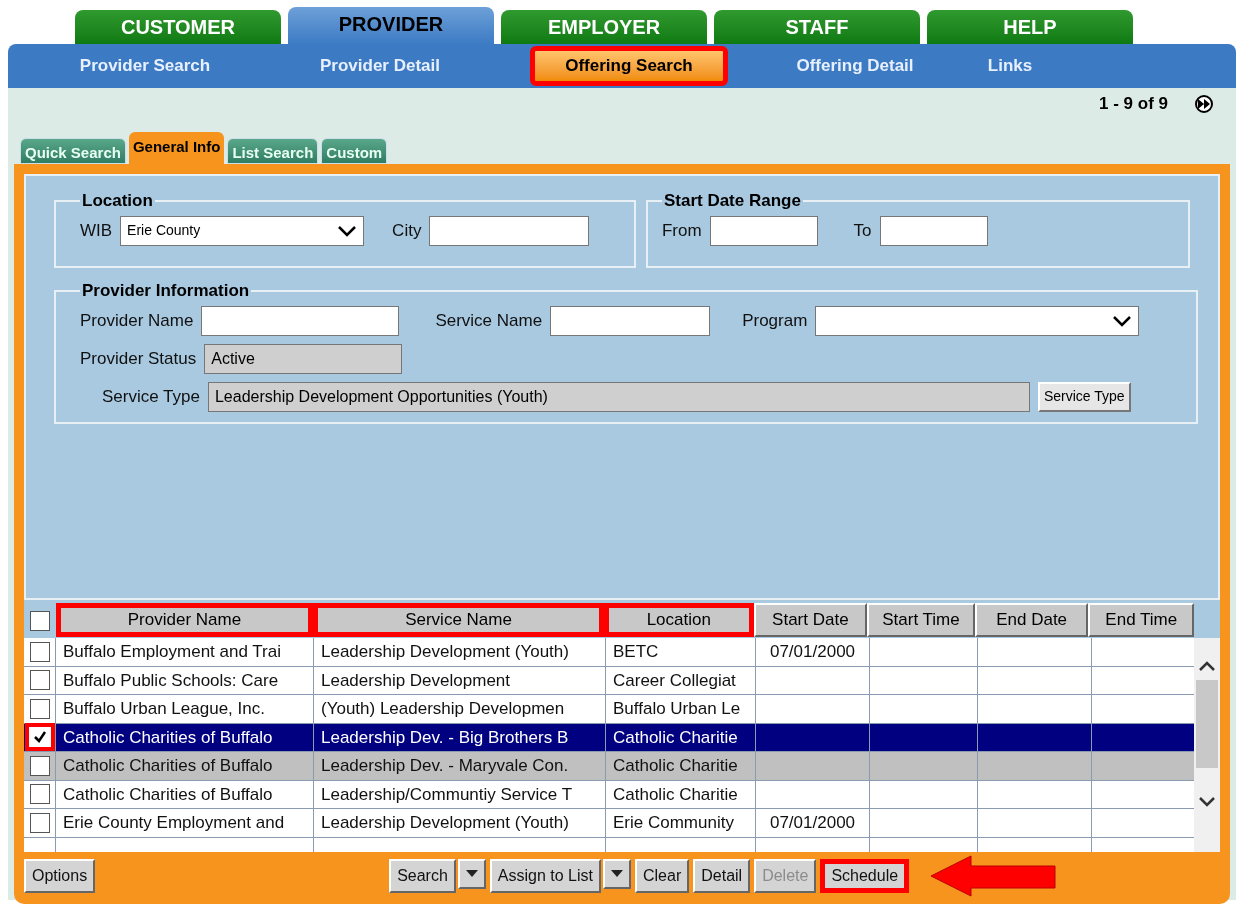  Describe the element at coordinates (662, 876) in the screenshot. I see `action-button: Clear` at that location.